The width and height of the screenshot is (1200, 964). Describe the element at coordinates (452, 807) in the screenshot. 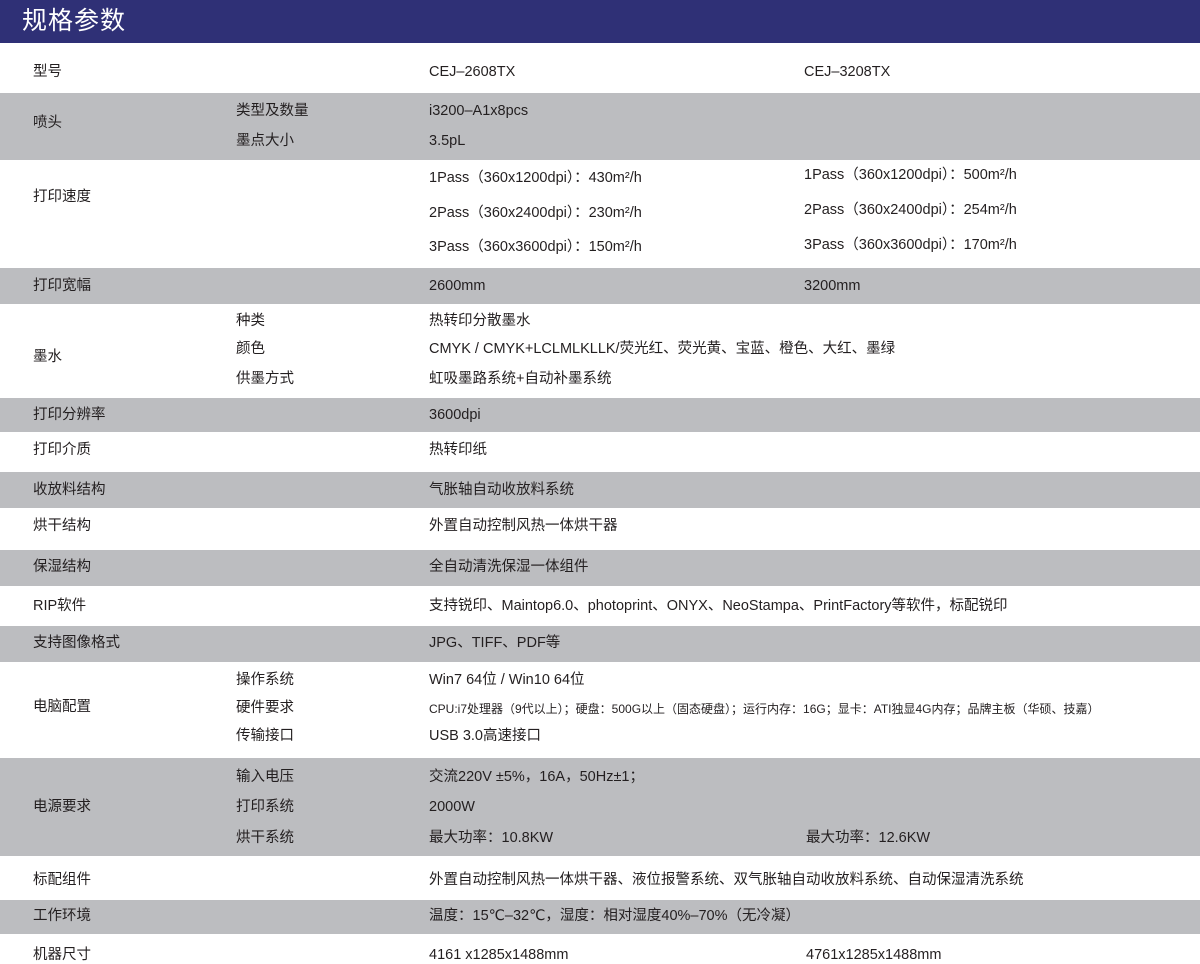

I see `value-power-print: 2000W` at that location.